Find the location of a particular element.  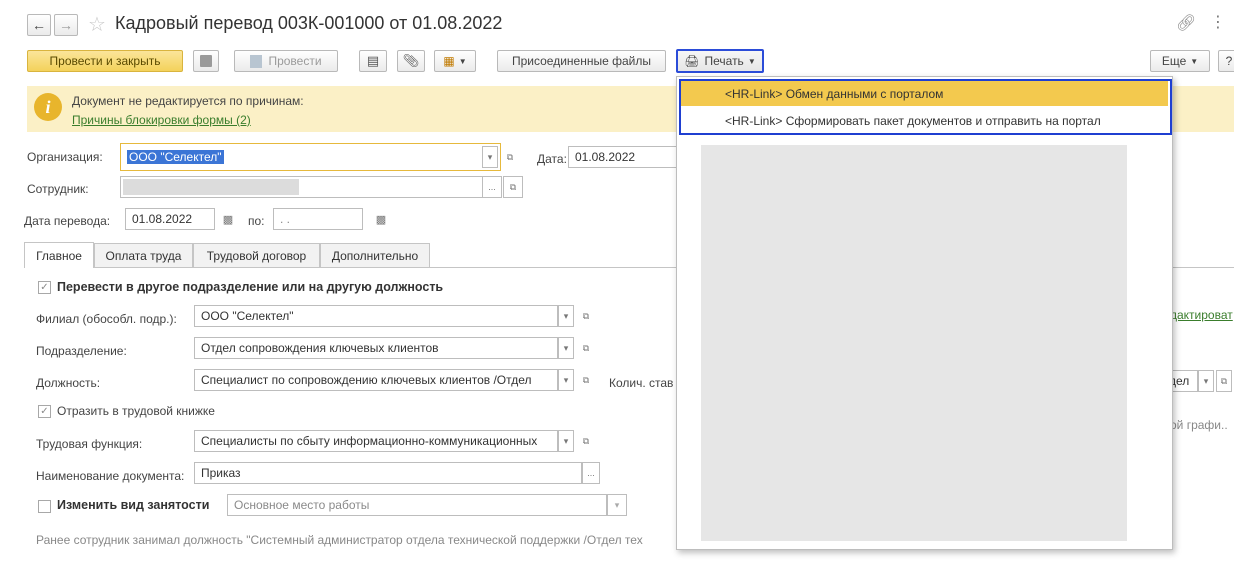

arrow-right-icon: → is located at coordinates (66, 25).